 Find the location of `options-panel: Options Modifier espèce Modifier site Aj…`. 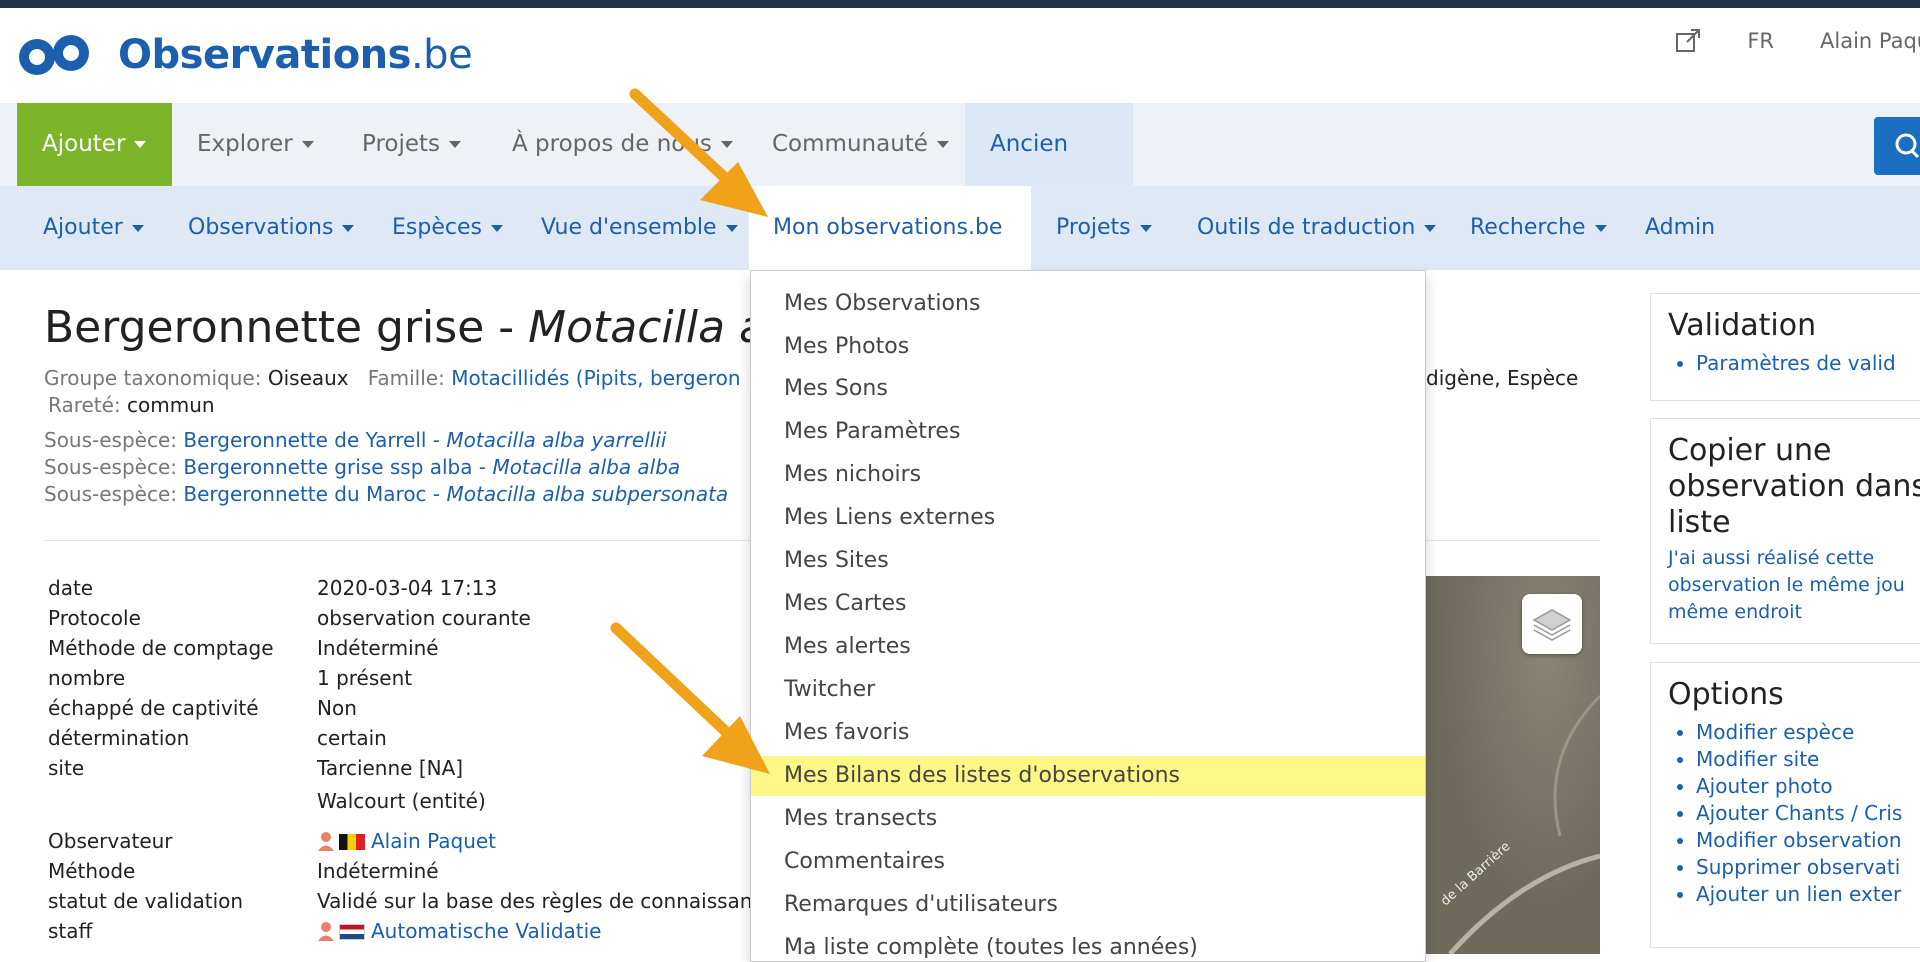

options-panel: Options Modifier espèce Modifier site Aj… is located at coordinates (1785, 805).